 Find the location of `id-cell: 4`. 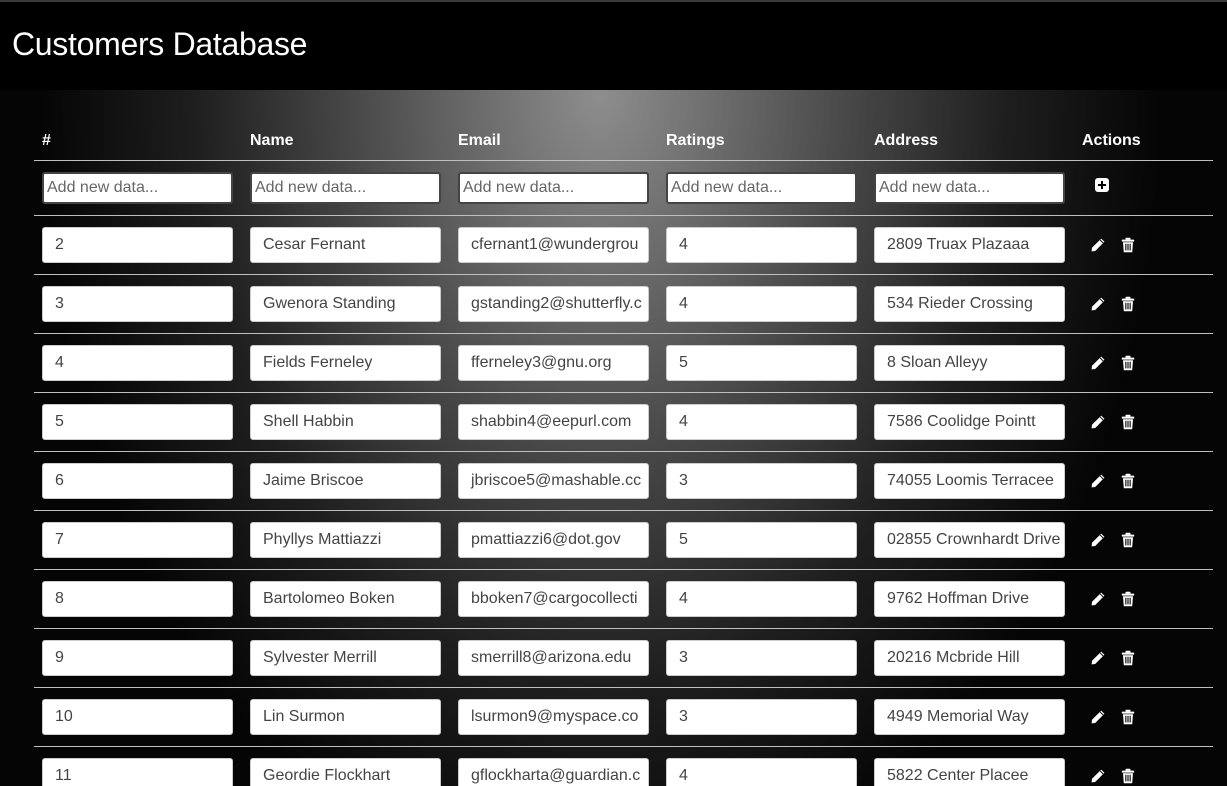

id-cell: 4 is located at coordinates (137, 362).